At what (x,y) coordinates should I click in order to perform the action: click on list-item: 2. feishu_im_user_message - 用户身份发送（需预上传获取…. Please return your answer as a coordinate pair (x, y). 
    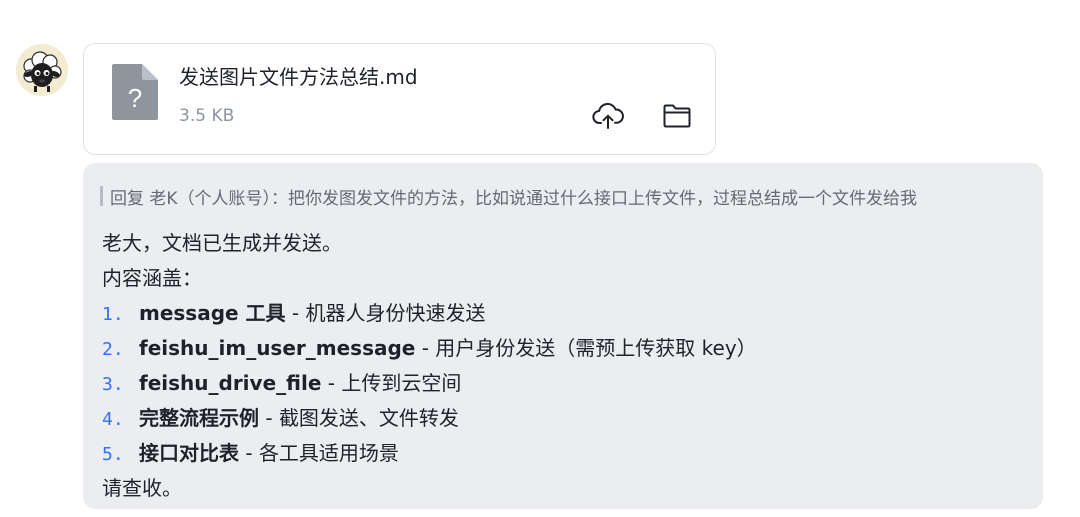
    Looking at the image, I should click on (429, 348).